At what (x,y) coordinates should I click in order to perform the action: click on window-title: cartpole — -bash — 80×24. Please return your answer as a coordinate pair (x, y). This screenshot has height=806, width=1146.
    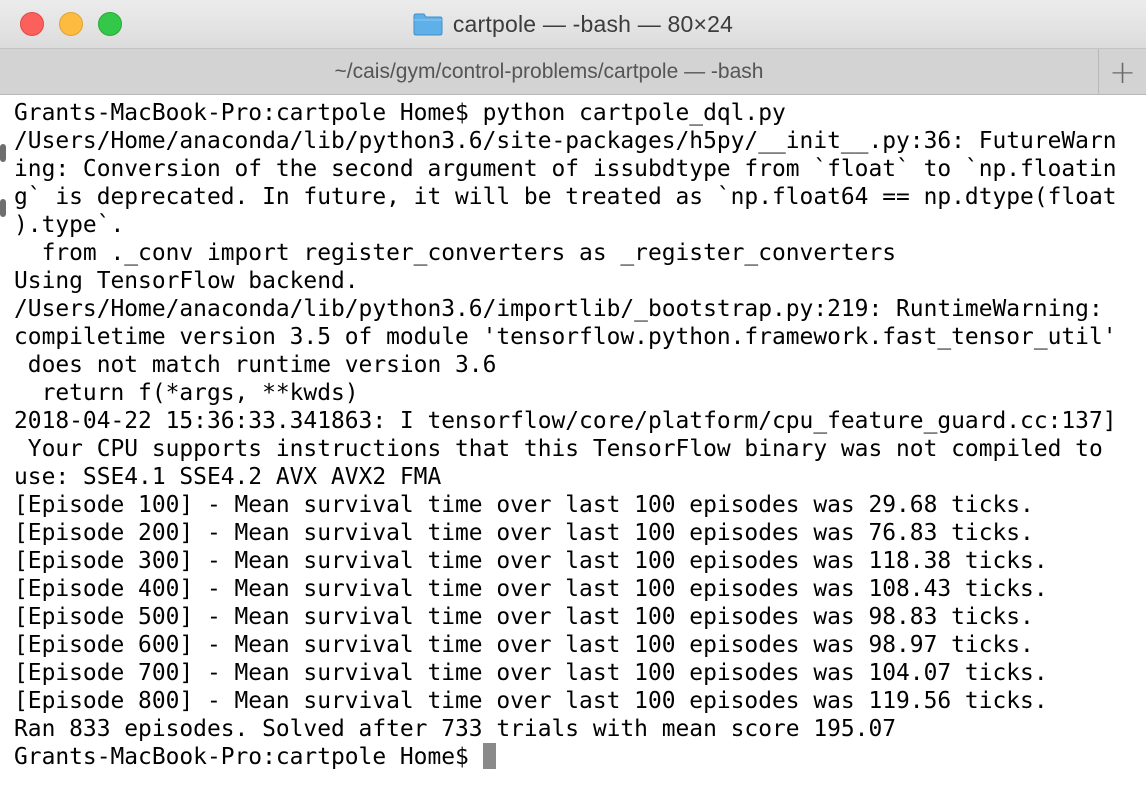
    Looking at the image, I should click on (593, 23).